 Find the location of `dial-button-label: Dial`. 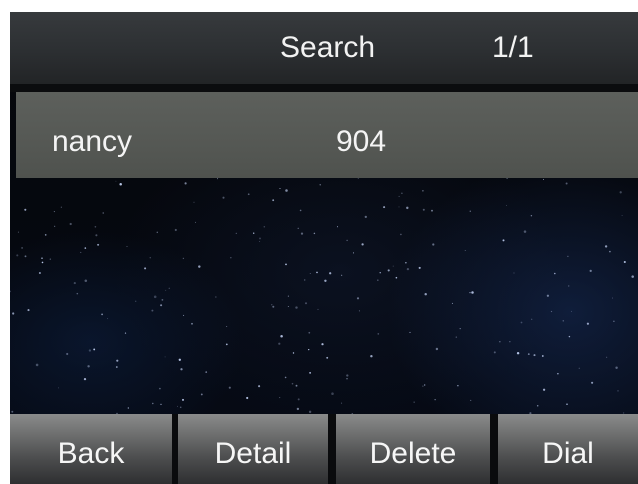

dial-button-label: Dial is located at coordinates (568, 453).